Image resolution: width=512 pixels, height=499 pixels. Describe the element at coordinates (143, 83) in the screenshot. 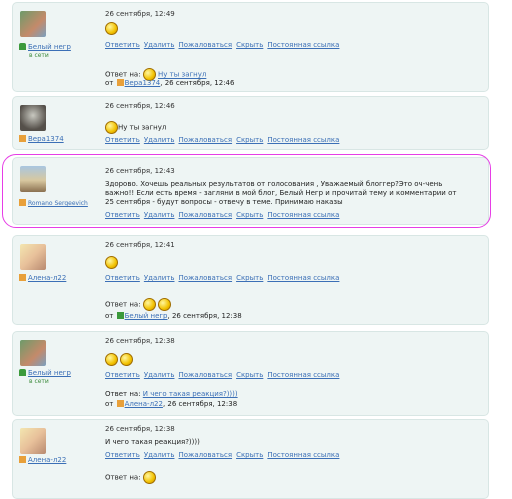

I see `reply-author-link: Bepa1374` at that location.